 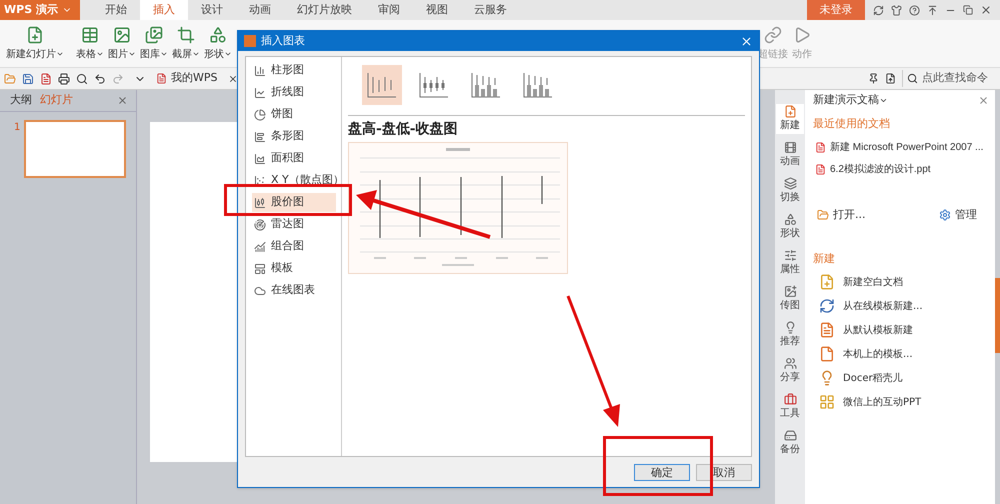 I want to click on dialog-title: 插入图表, so click(x=283, y=40).